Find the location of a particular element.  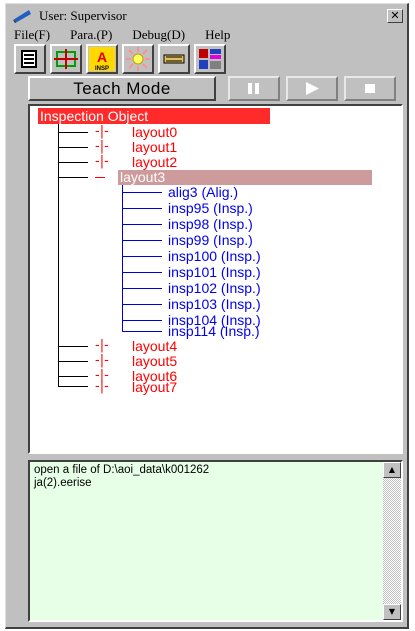

menu-bar: File(F) Para.(P) Debug(D) Help is located at coordinates (207, 35).